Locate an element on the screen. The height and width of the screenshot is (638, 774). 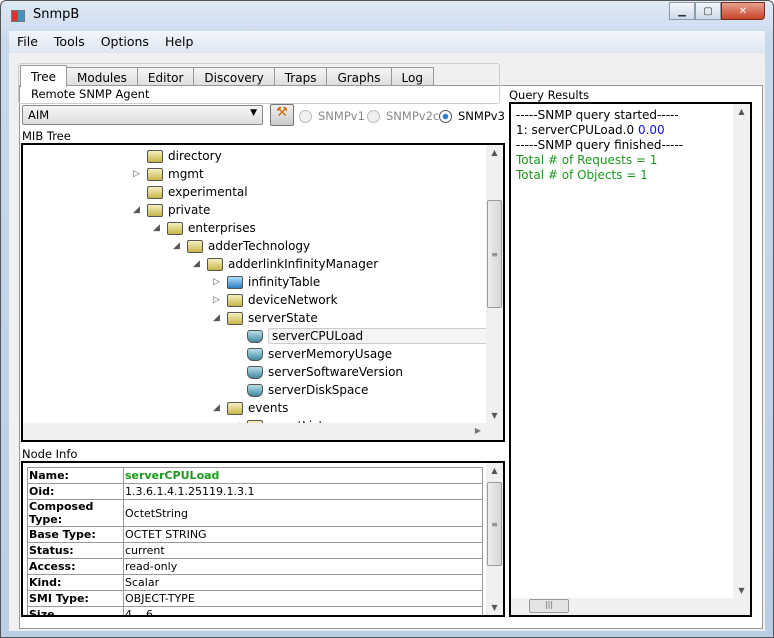
info-row: Oid: 1.3.6.1.4.1.25119.1.3.1 is located at coordinates (255, 491).